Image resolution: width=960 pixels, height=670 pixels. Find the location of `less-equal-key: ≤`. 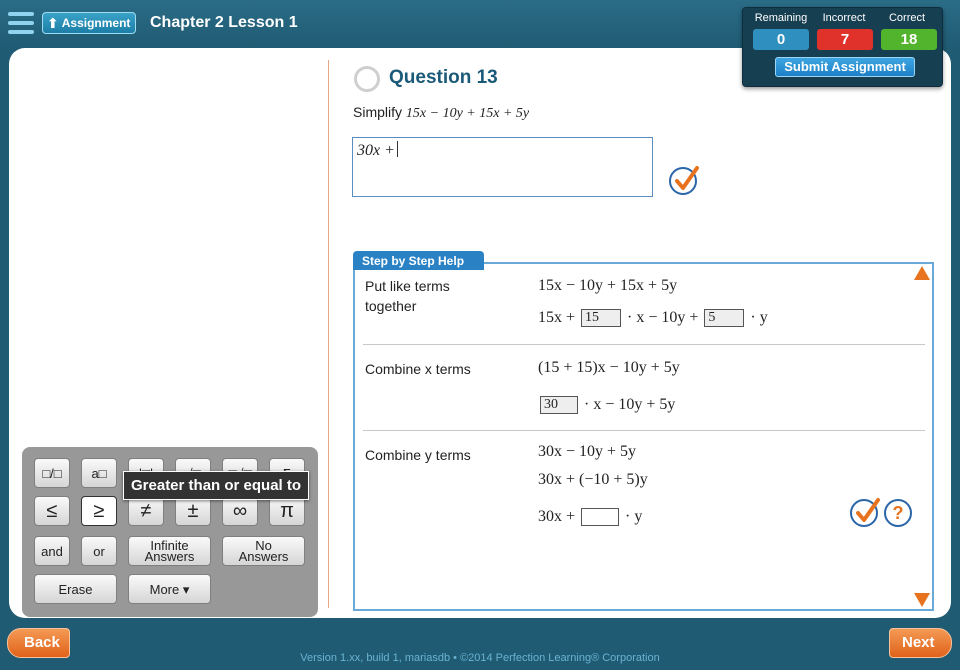

less-equal-key: ≤ is located at coordinates (52, 511).